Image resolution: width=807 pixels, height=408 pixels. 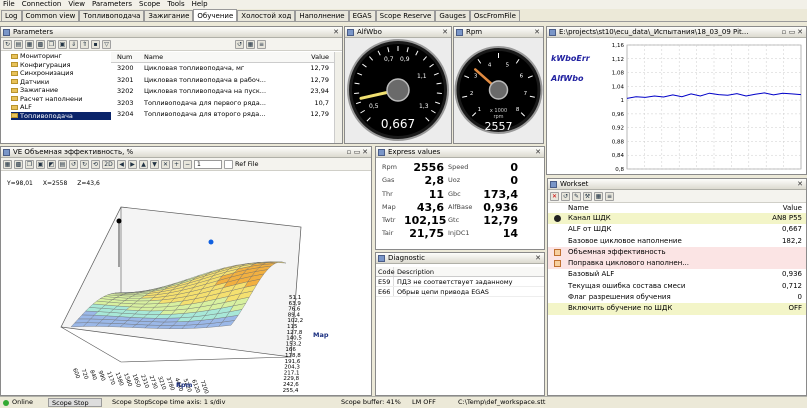 I want to click on export-icon: ⇑, so click(x=84, y=44).